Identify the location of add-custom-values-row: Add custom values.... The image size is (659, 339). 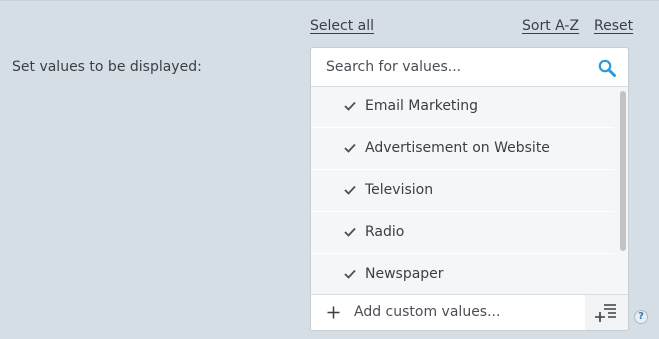
(469, 312).